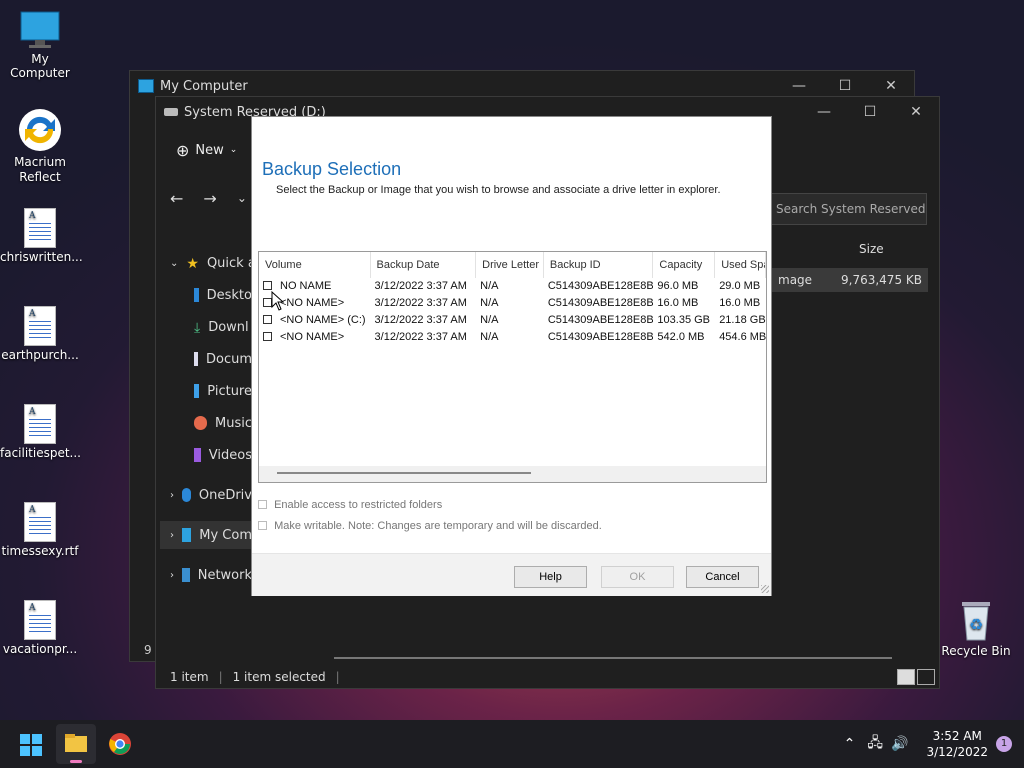 This screenshot has height=768, width=1024. What do you see at coordinates (233, 423) in the screenshot?
I see `sidebar-item-label: Music` at bounding box center [233, 423].